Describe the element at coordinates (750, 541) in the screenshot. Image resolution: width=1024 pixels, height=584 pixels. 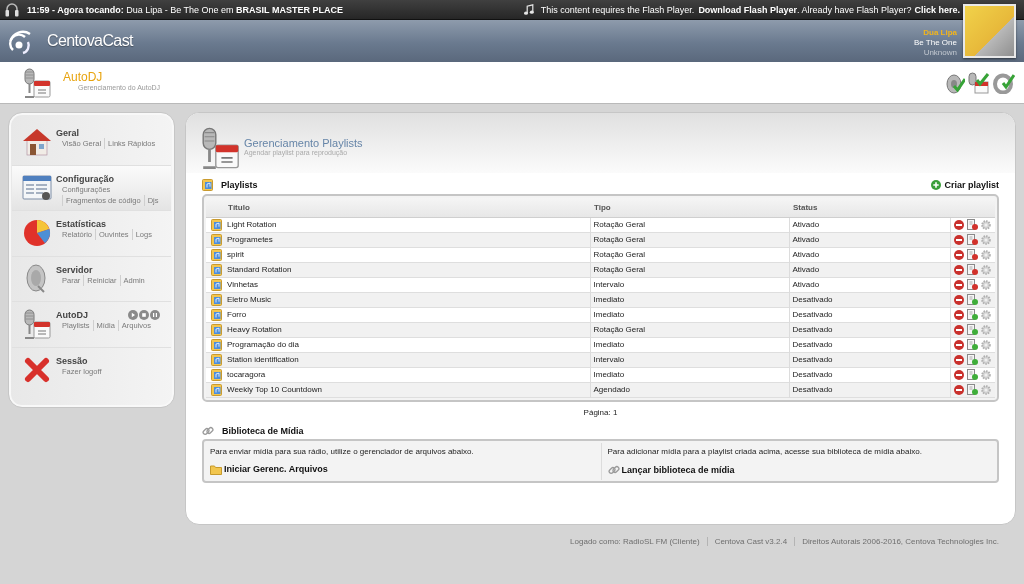
I see `footer-text: Centova Cast v3.2.4` at that location.